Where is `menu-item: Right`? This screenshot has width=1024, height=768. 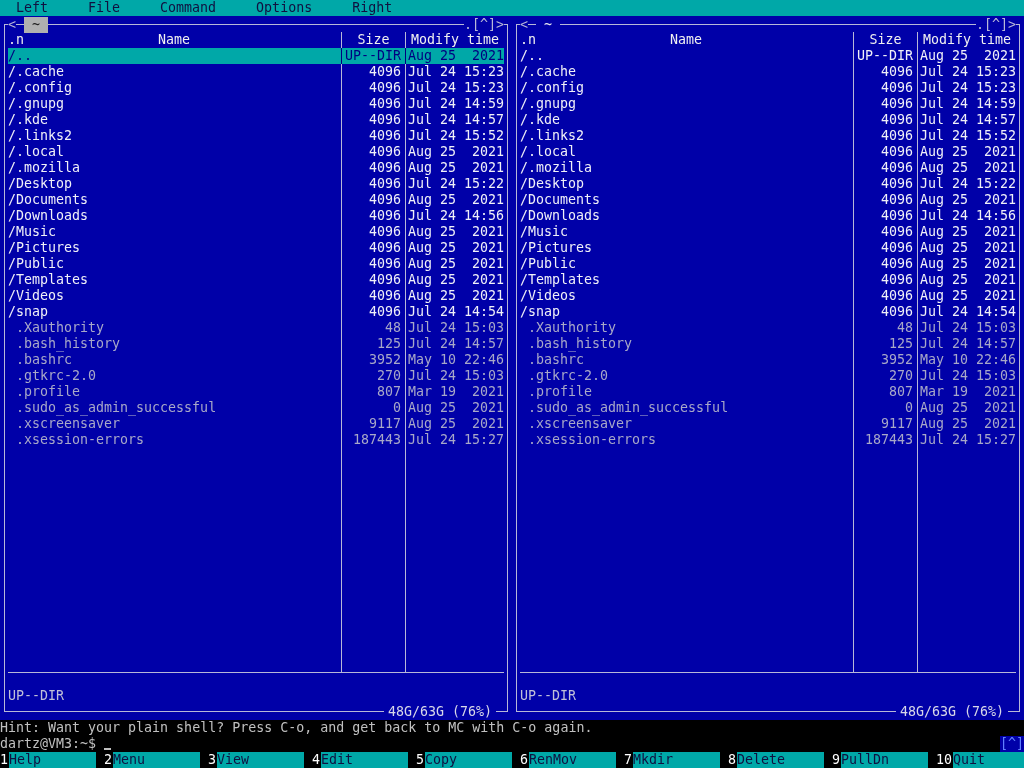
menu-item: Right is located at coordinates (372, 8).